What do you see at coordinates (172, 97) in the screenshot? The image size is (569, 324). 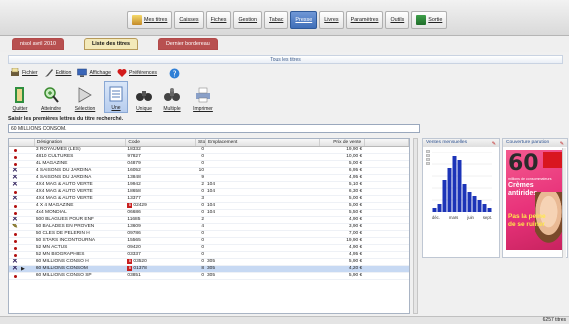 I see `multiple-button: Multiple` at bounding box center [172, 97].